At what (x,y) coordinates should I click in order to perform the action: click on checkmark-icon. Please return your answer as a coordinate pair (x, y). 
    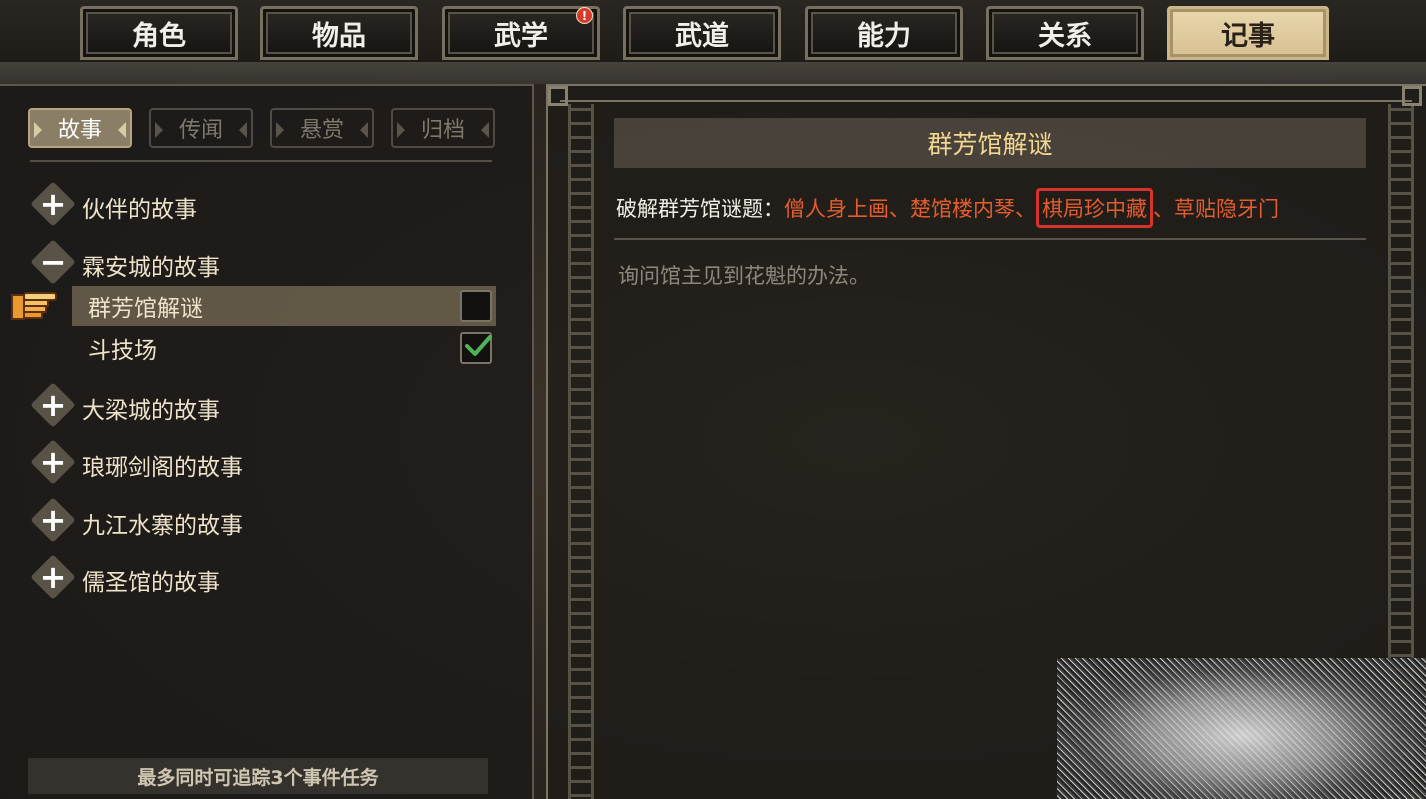
    Looking at the image, I should click on (478, 345).